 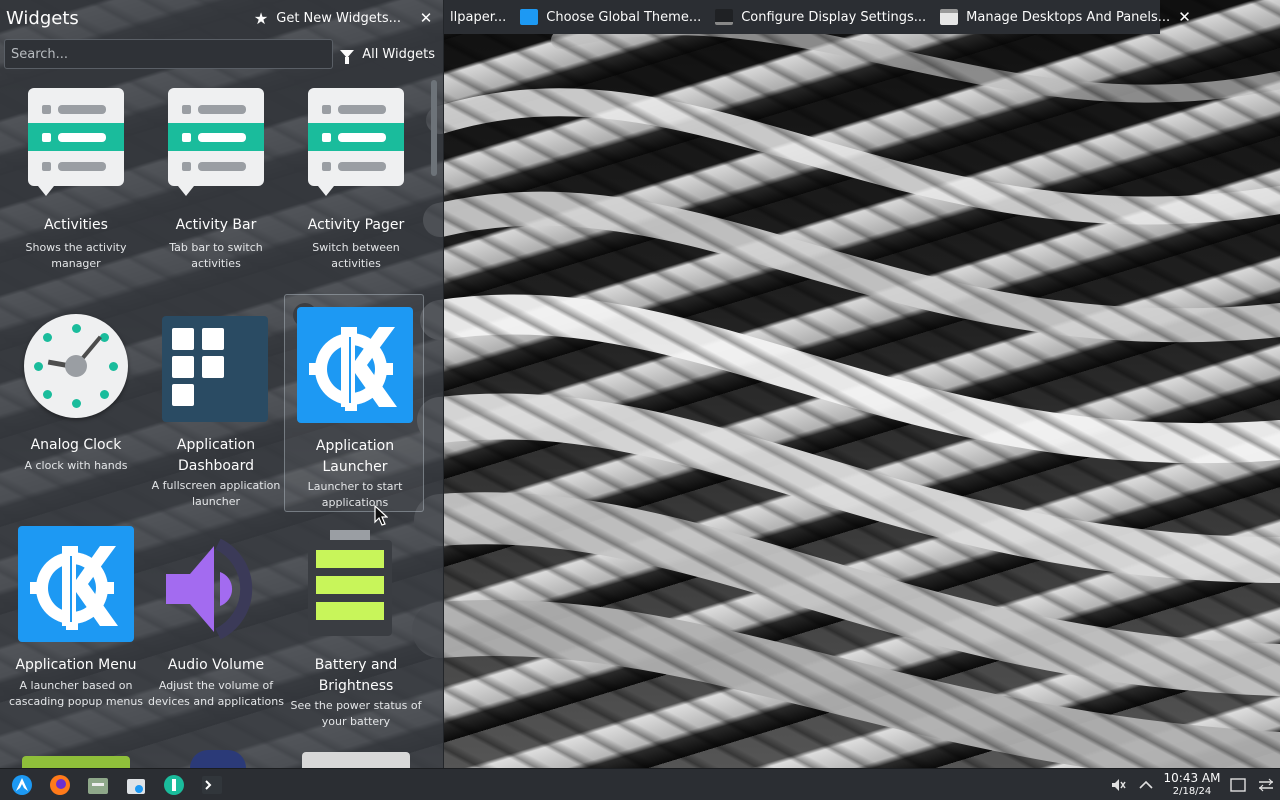 I want to click on arch-logo-icon, so click(x=22, y=784).